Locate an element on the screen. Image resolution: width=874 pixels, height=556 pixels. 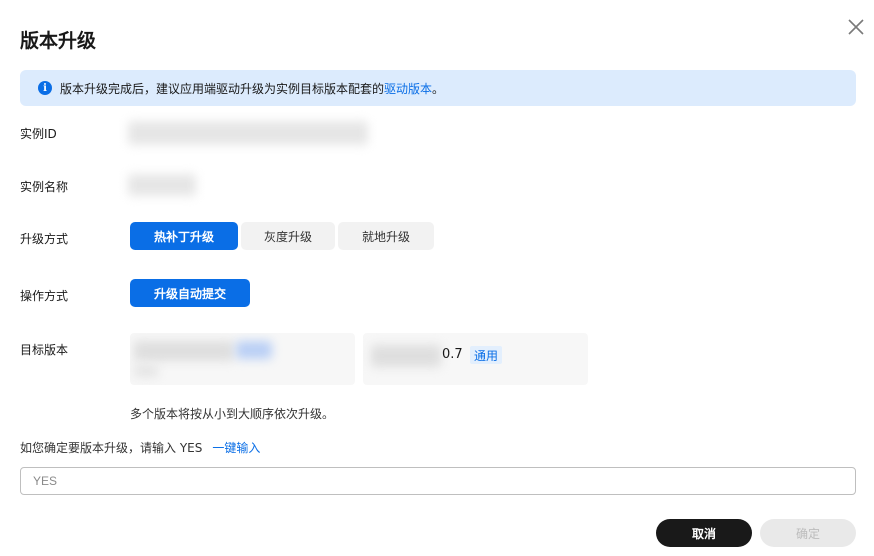
notice-text: 版本升级完成后，建议应用端驱动升级为实例目标版本配套的 is located at coordinates (222, 88).